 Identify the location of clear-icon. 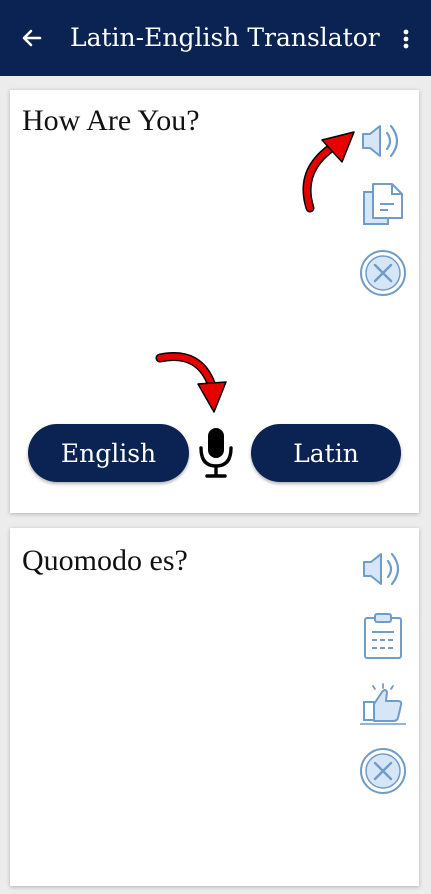
(383, 273).